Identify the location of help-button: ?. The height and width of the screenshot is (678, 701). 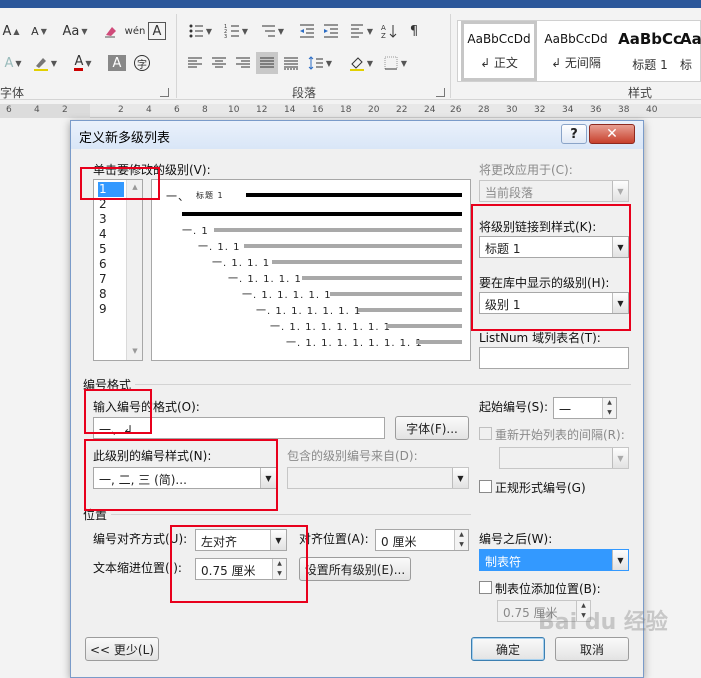
(574, 134).